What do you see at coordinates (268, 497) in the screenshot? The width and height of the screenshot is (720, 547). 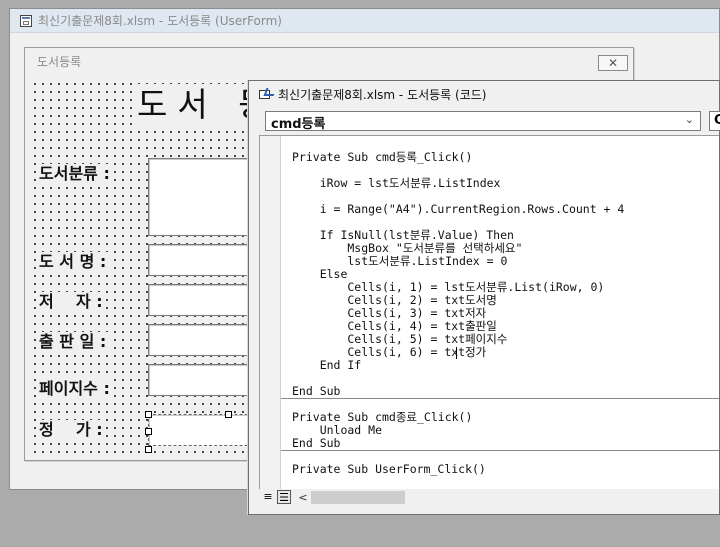 I see `procedure-view-icon: ≡` at bounding box center [268, 497].